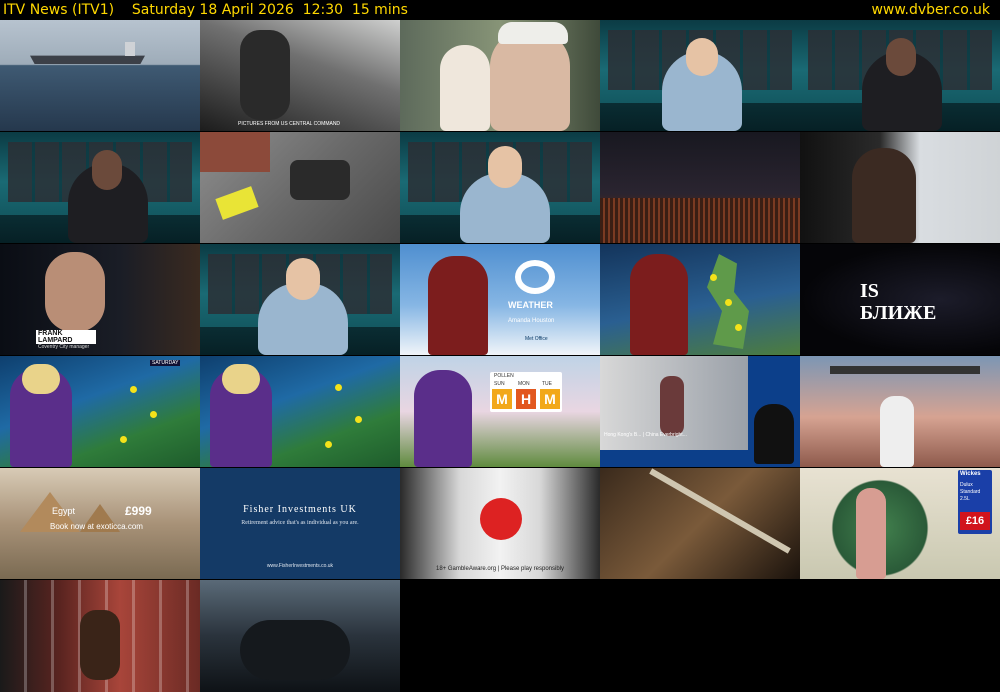 The image size is (1000, 692). What do you see at coordinates (289, 124) in the screenshot?
I see `cctv-caption: PICTURES FROM US CENTRAL COMMAND` at bounding box center [289, 124].